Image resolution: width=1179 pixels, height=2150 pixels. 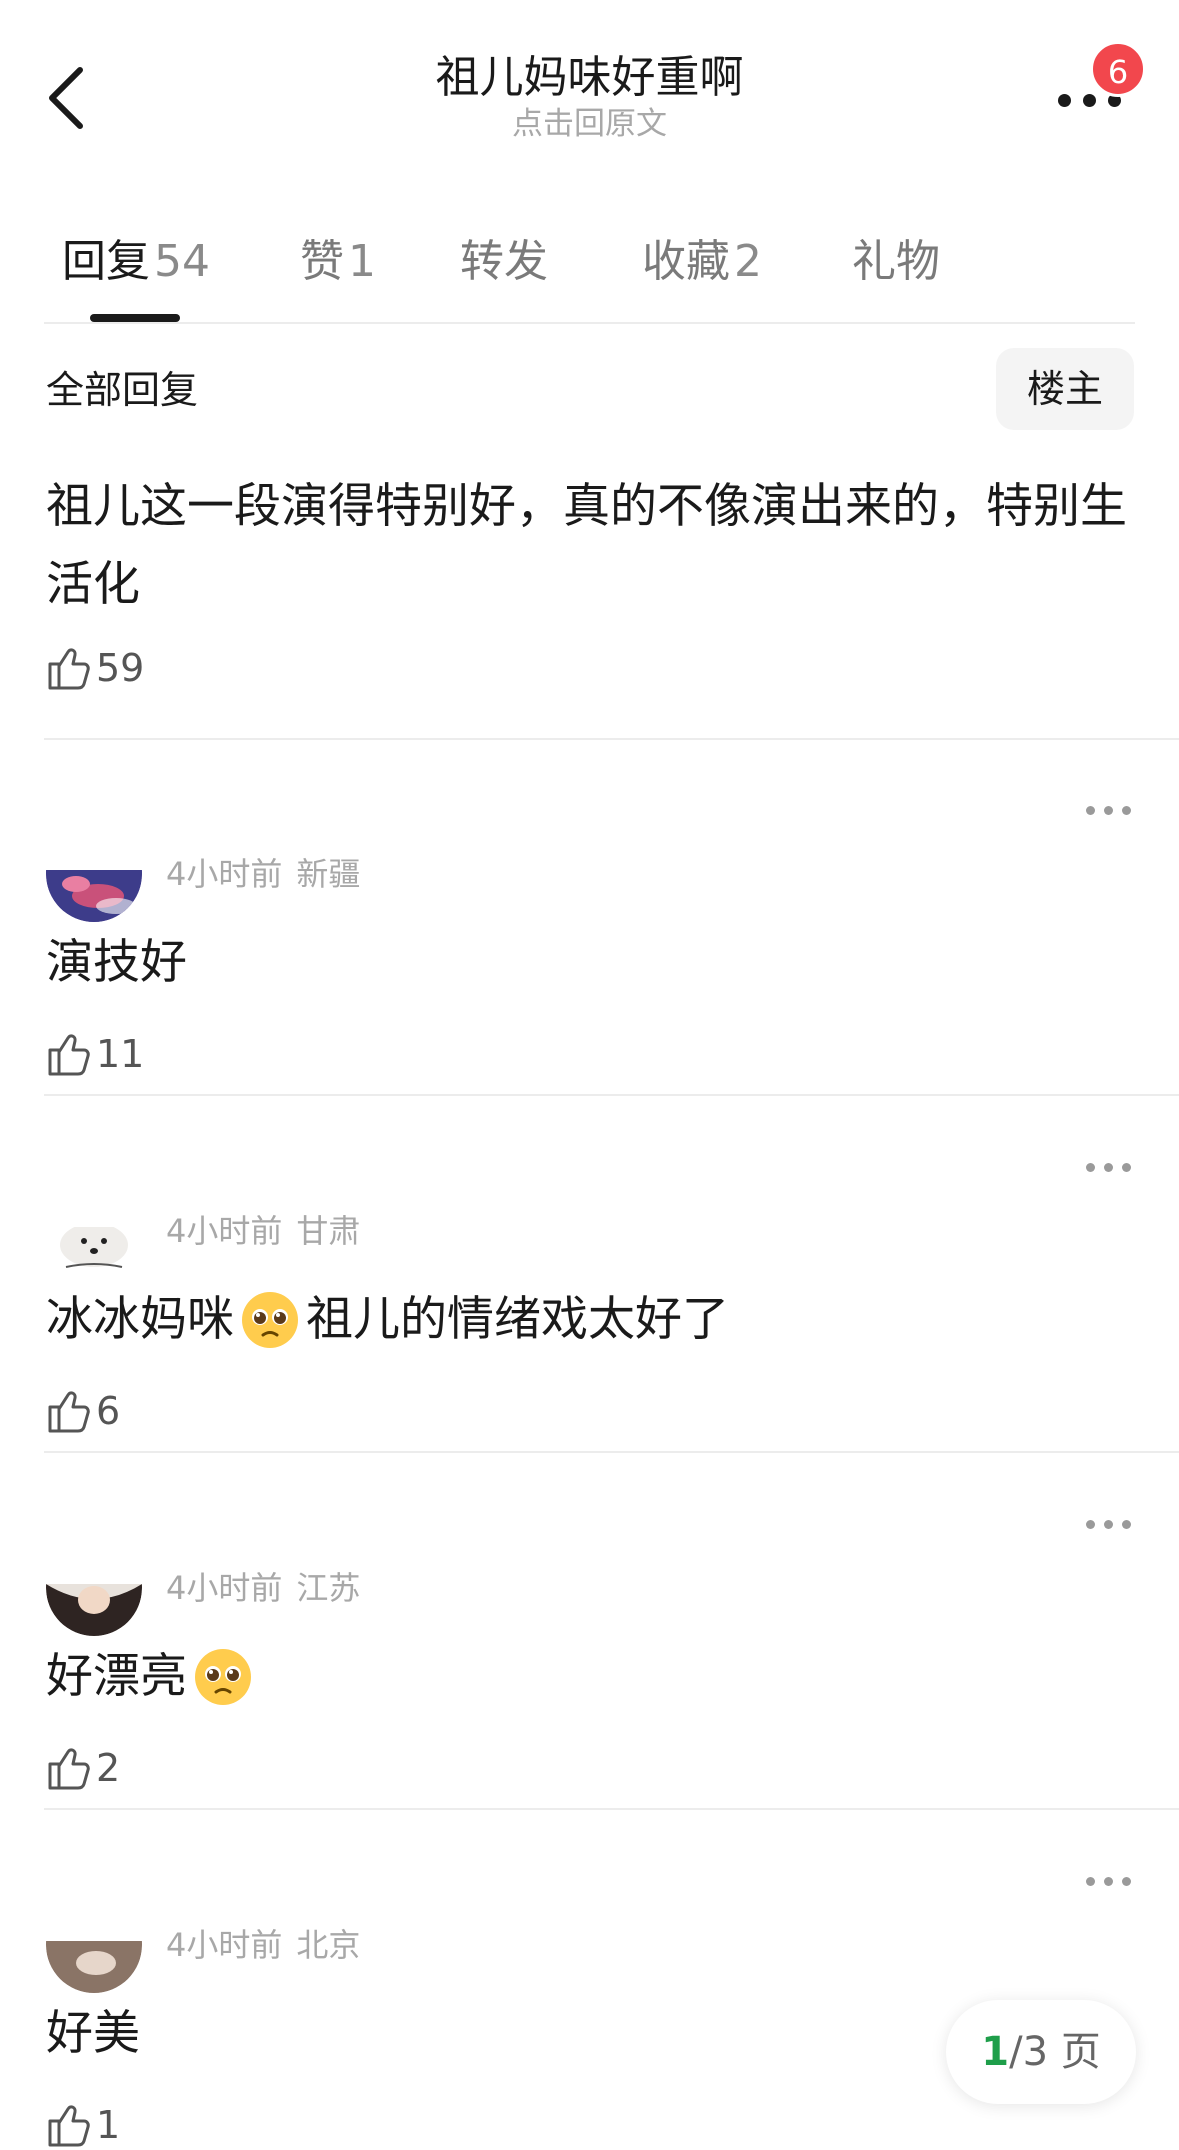 What do you see at coordinates (120, 668) in the screenshot?
I see `main-post-like-count: 59` at bounding box center [120, 668].